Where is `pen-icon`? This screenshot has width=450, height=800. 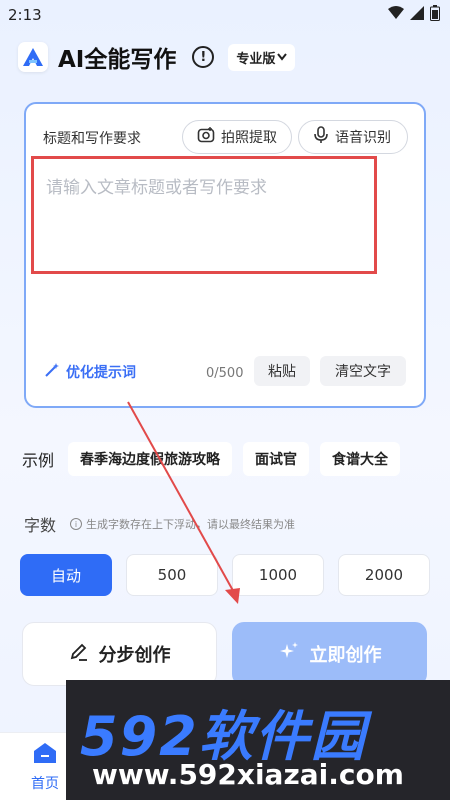 pen-icon is located at coordinates (79, 654).